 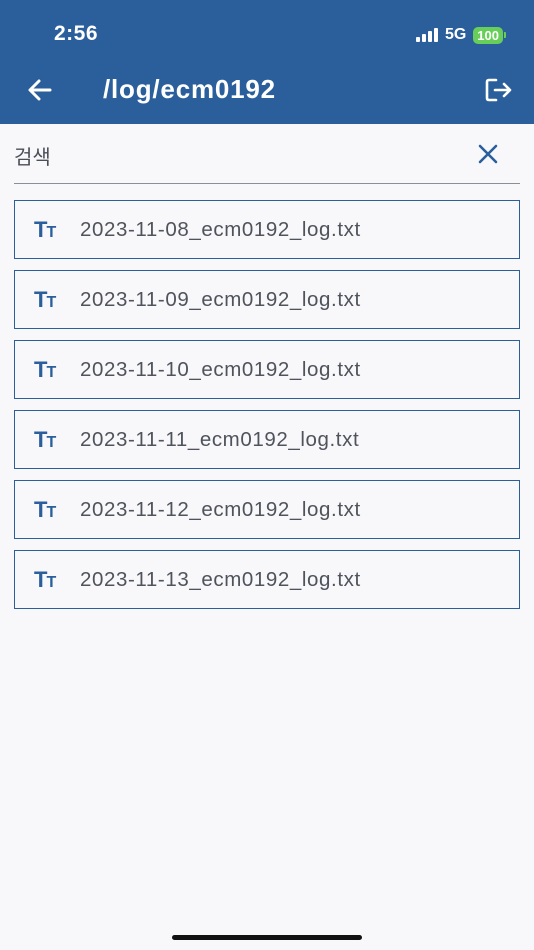 I want to click on clear-search-button, so click(x=488, y=154).